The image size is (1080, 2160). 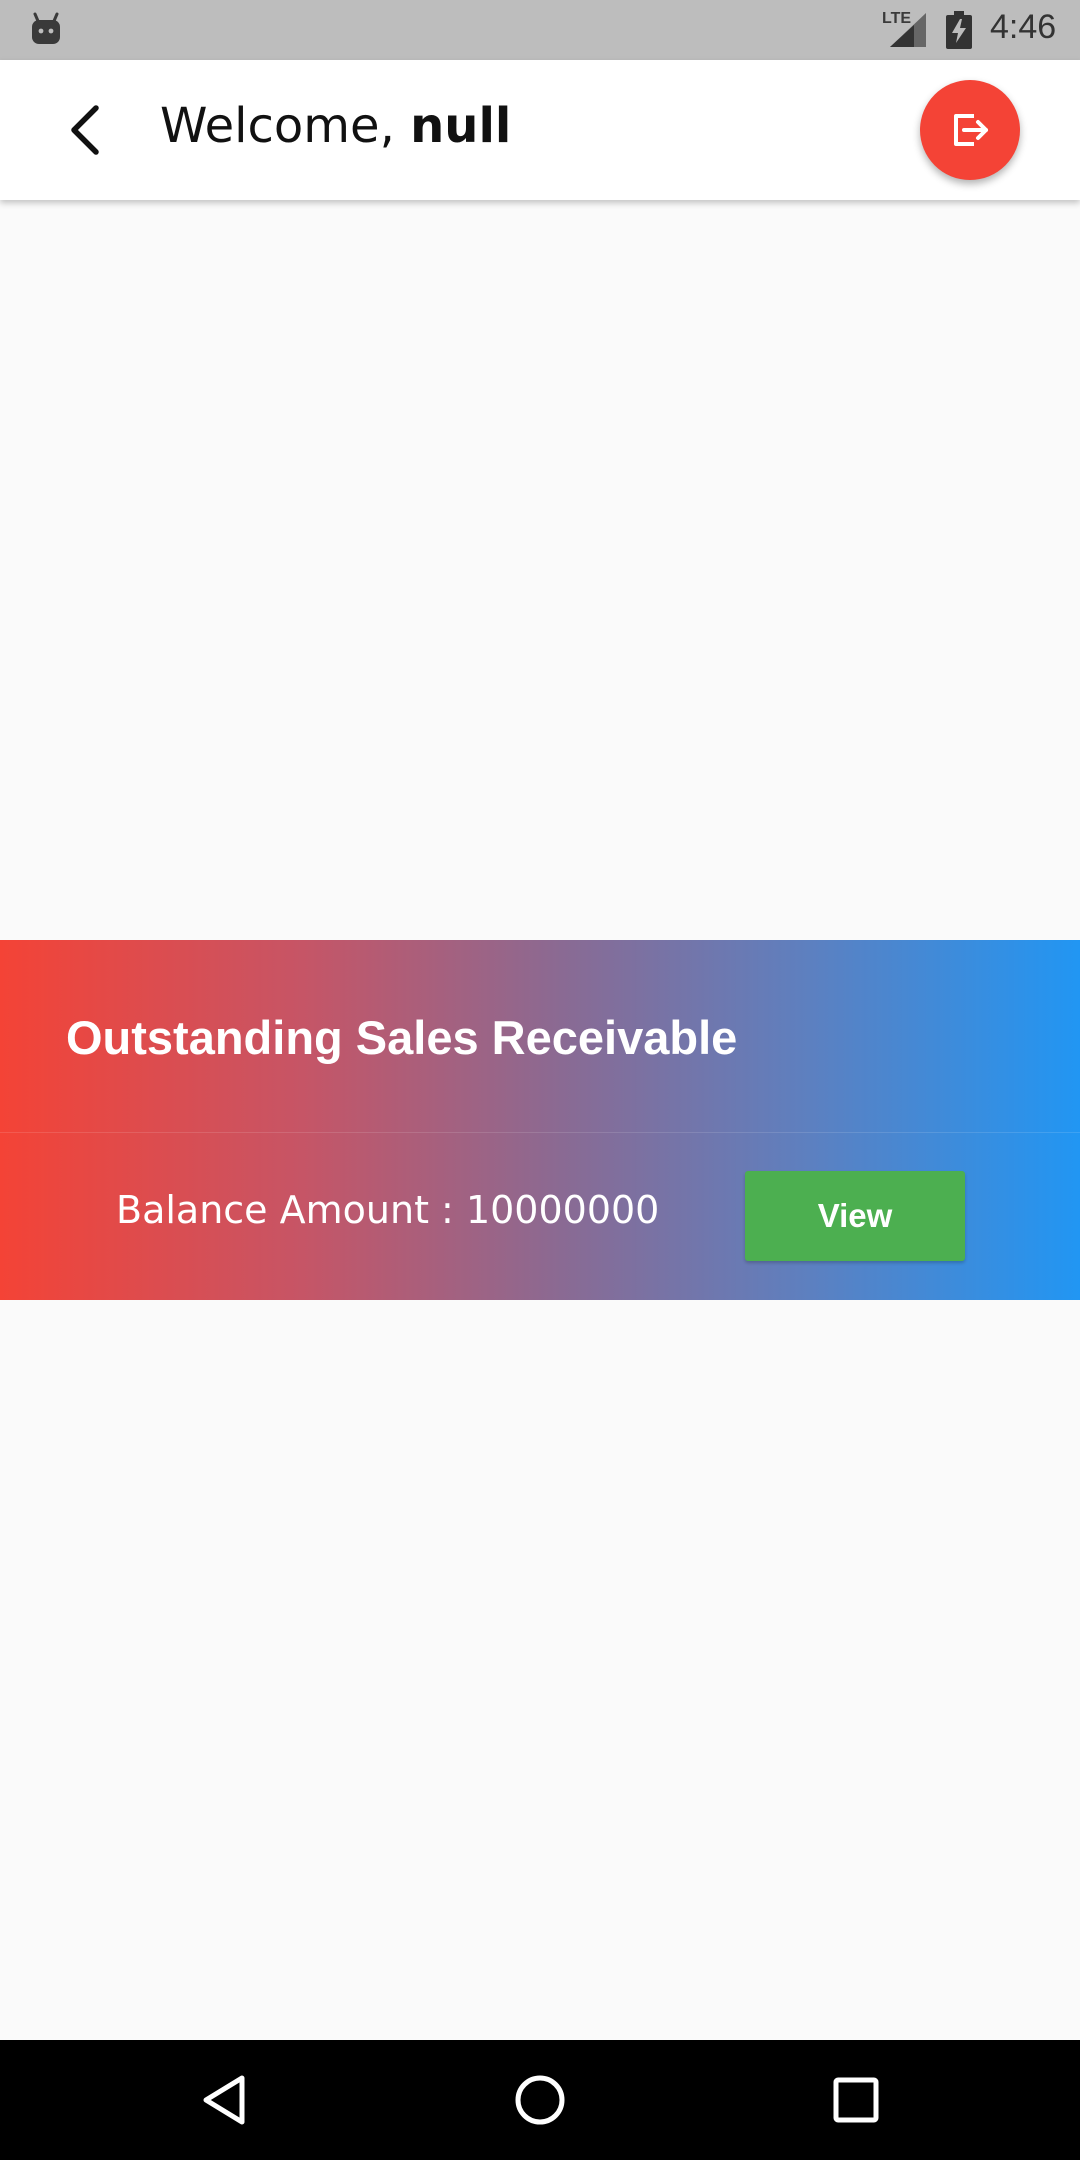 I want to click on back-button, so click(x=86, y=130).